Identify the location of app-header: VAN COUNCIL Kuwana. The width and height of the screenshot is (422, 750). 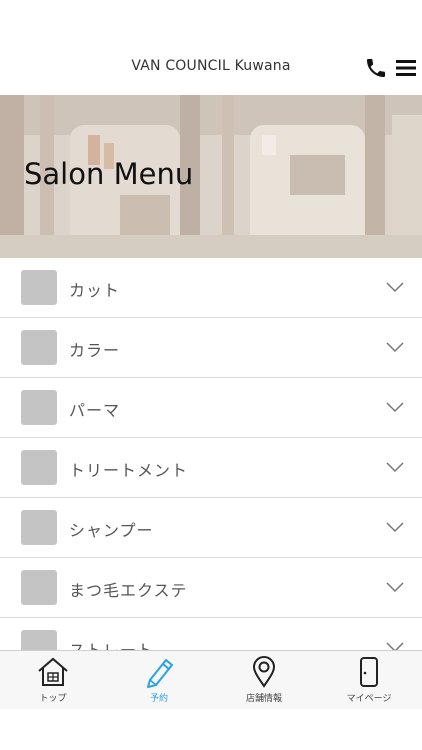
(211, 47).